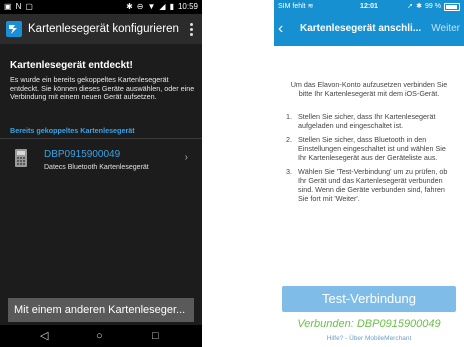  What do you see at coordinates (445, 29) in the screenshot?
I see `next-button: Weiter` at bounding box center [445, 29].